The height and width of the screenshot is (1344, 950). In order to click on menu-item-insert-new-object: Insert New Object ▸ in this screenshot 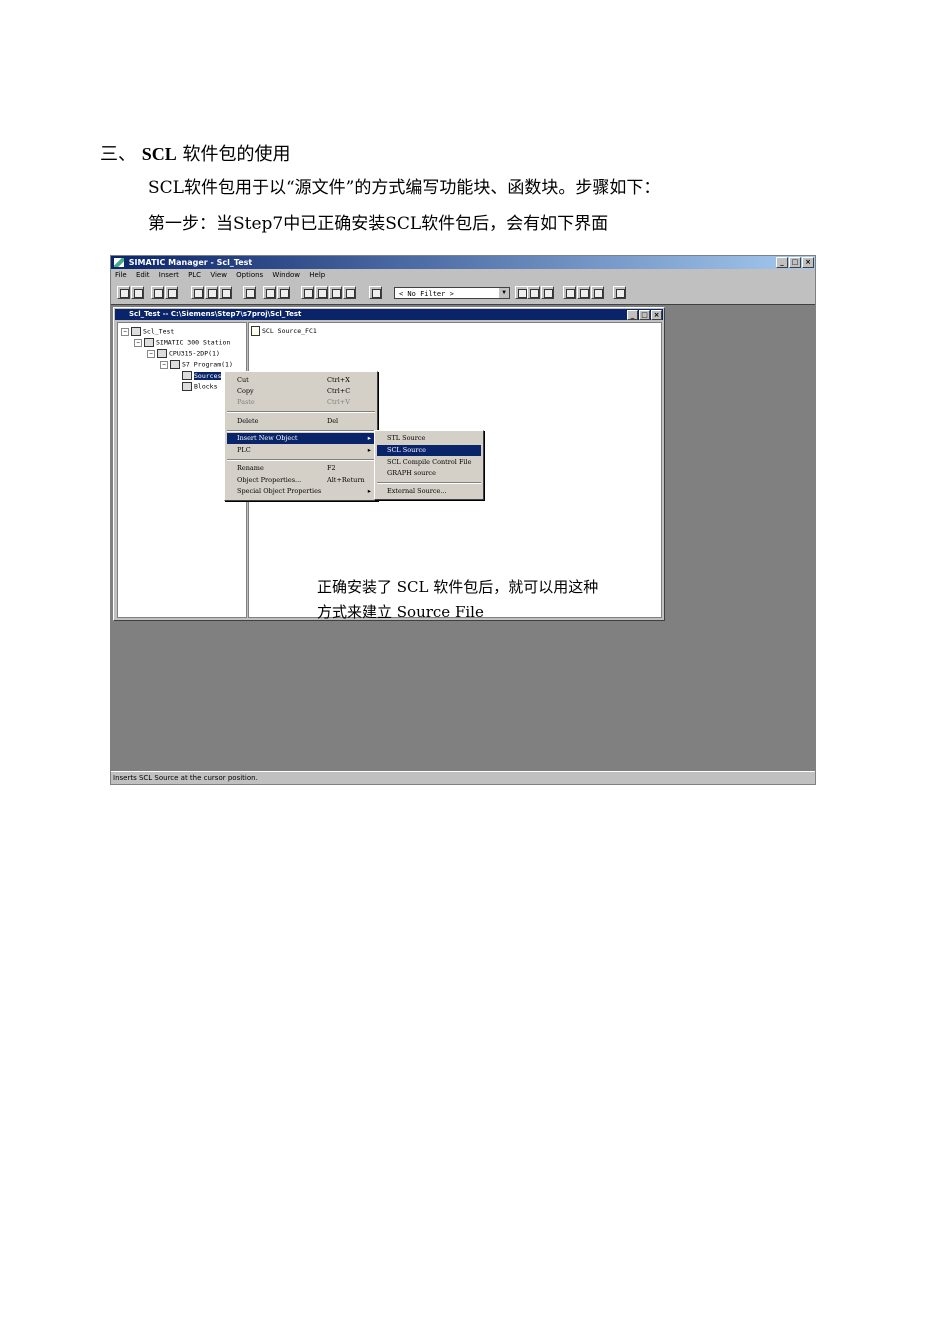, I will do `click(301, 438)`.